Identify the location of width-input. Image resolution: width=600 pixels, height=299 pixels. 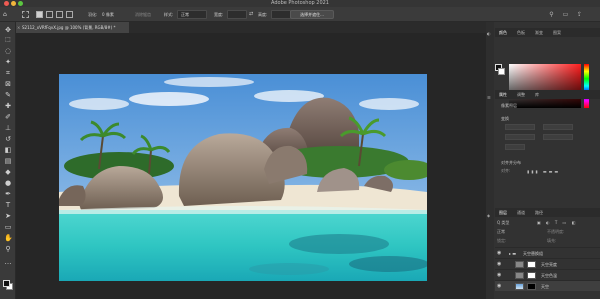
(237, 14).